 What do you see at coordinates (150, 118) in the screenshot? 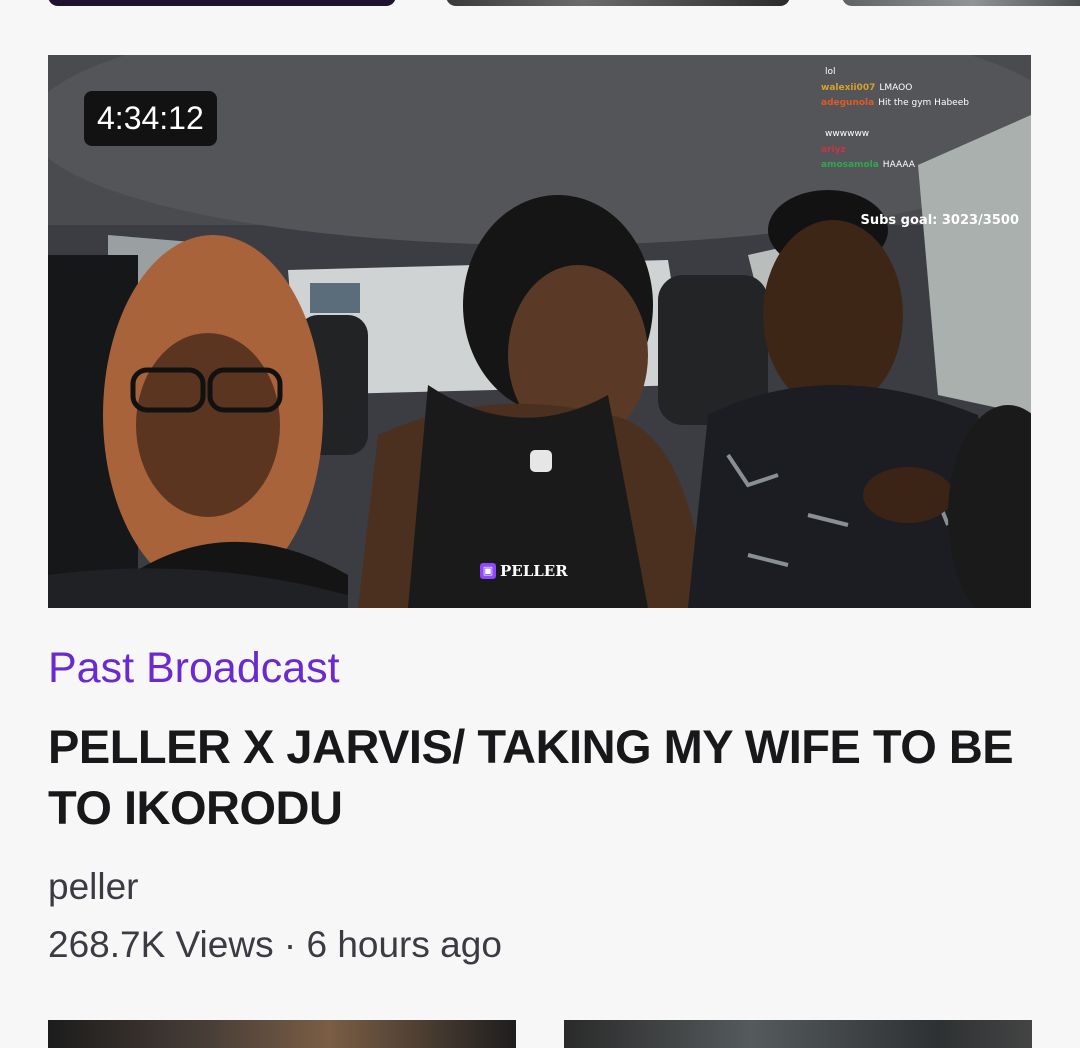
I see `duration-badge: 4:34:12` at bounding box center [150, 118].